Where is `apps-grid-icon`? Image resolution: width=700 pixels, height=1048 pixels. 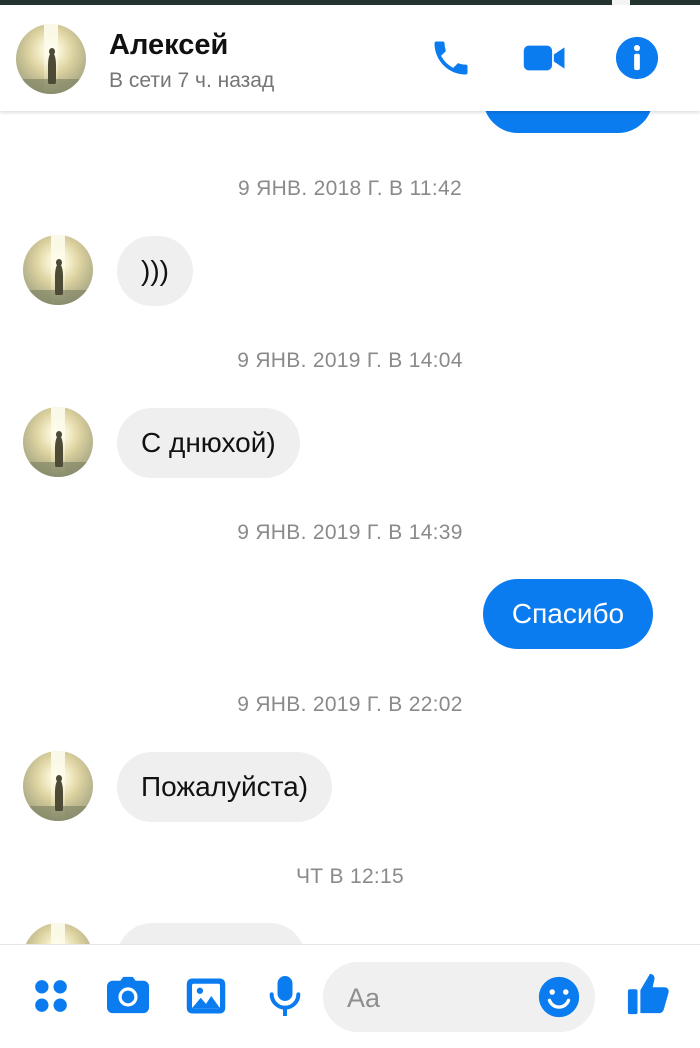 apps-grid-icon is located at coordinates (51, 996).